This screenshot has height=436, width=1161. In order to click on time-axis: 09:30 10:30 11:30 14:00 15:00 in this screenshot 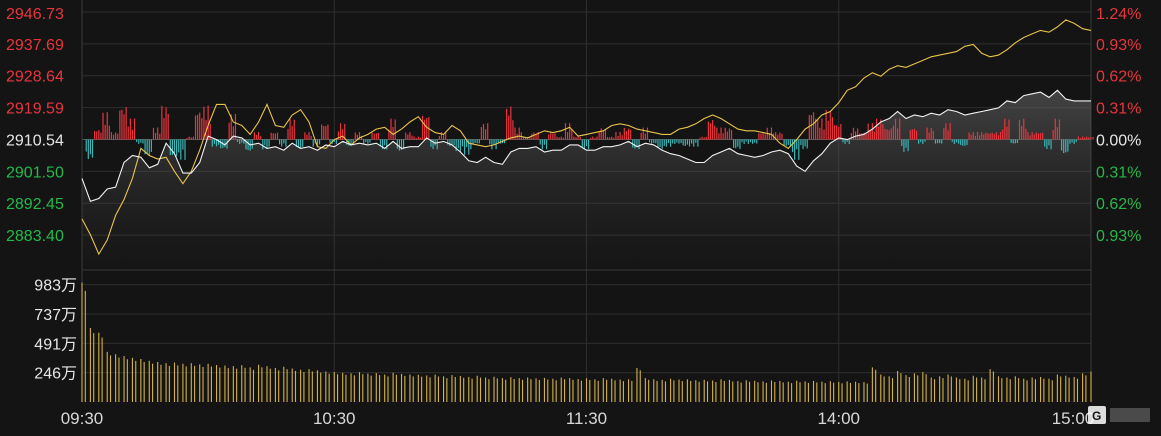, I will do `click(578, 418)`.